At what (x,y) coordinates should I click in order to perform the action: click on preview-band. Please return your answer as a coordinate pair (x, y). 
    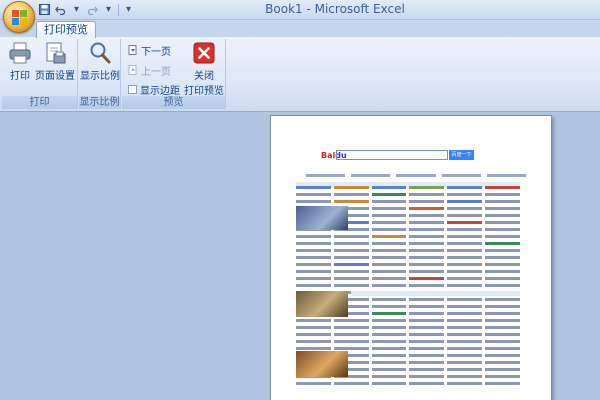
    Looking at the image, I should click on (435, 293).